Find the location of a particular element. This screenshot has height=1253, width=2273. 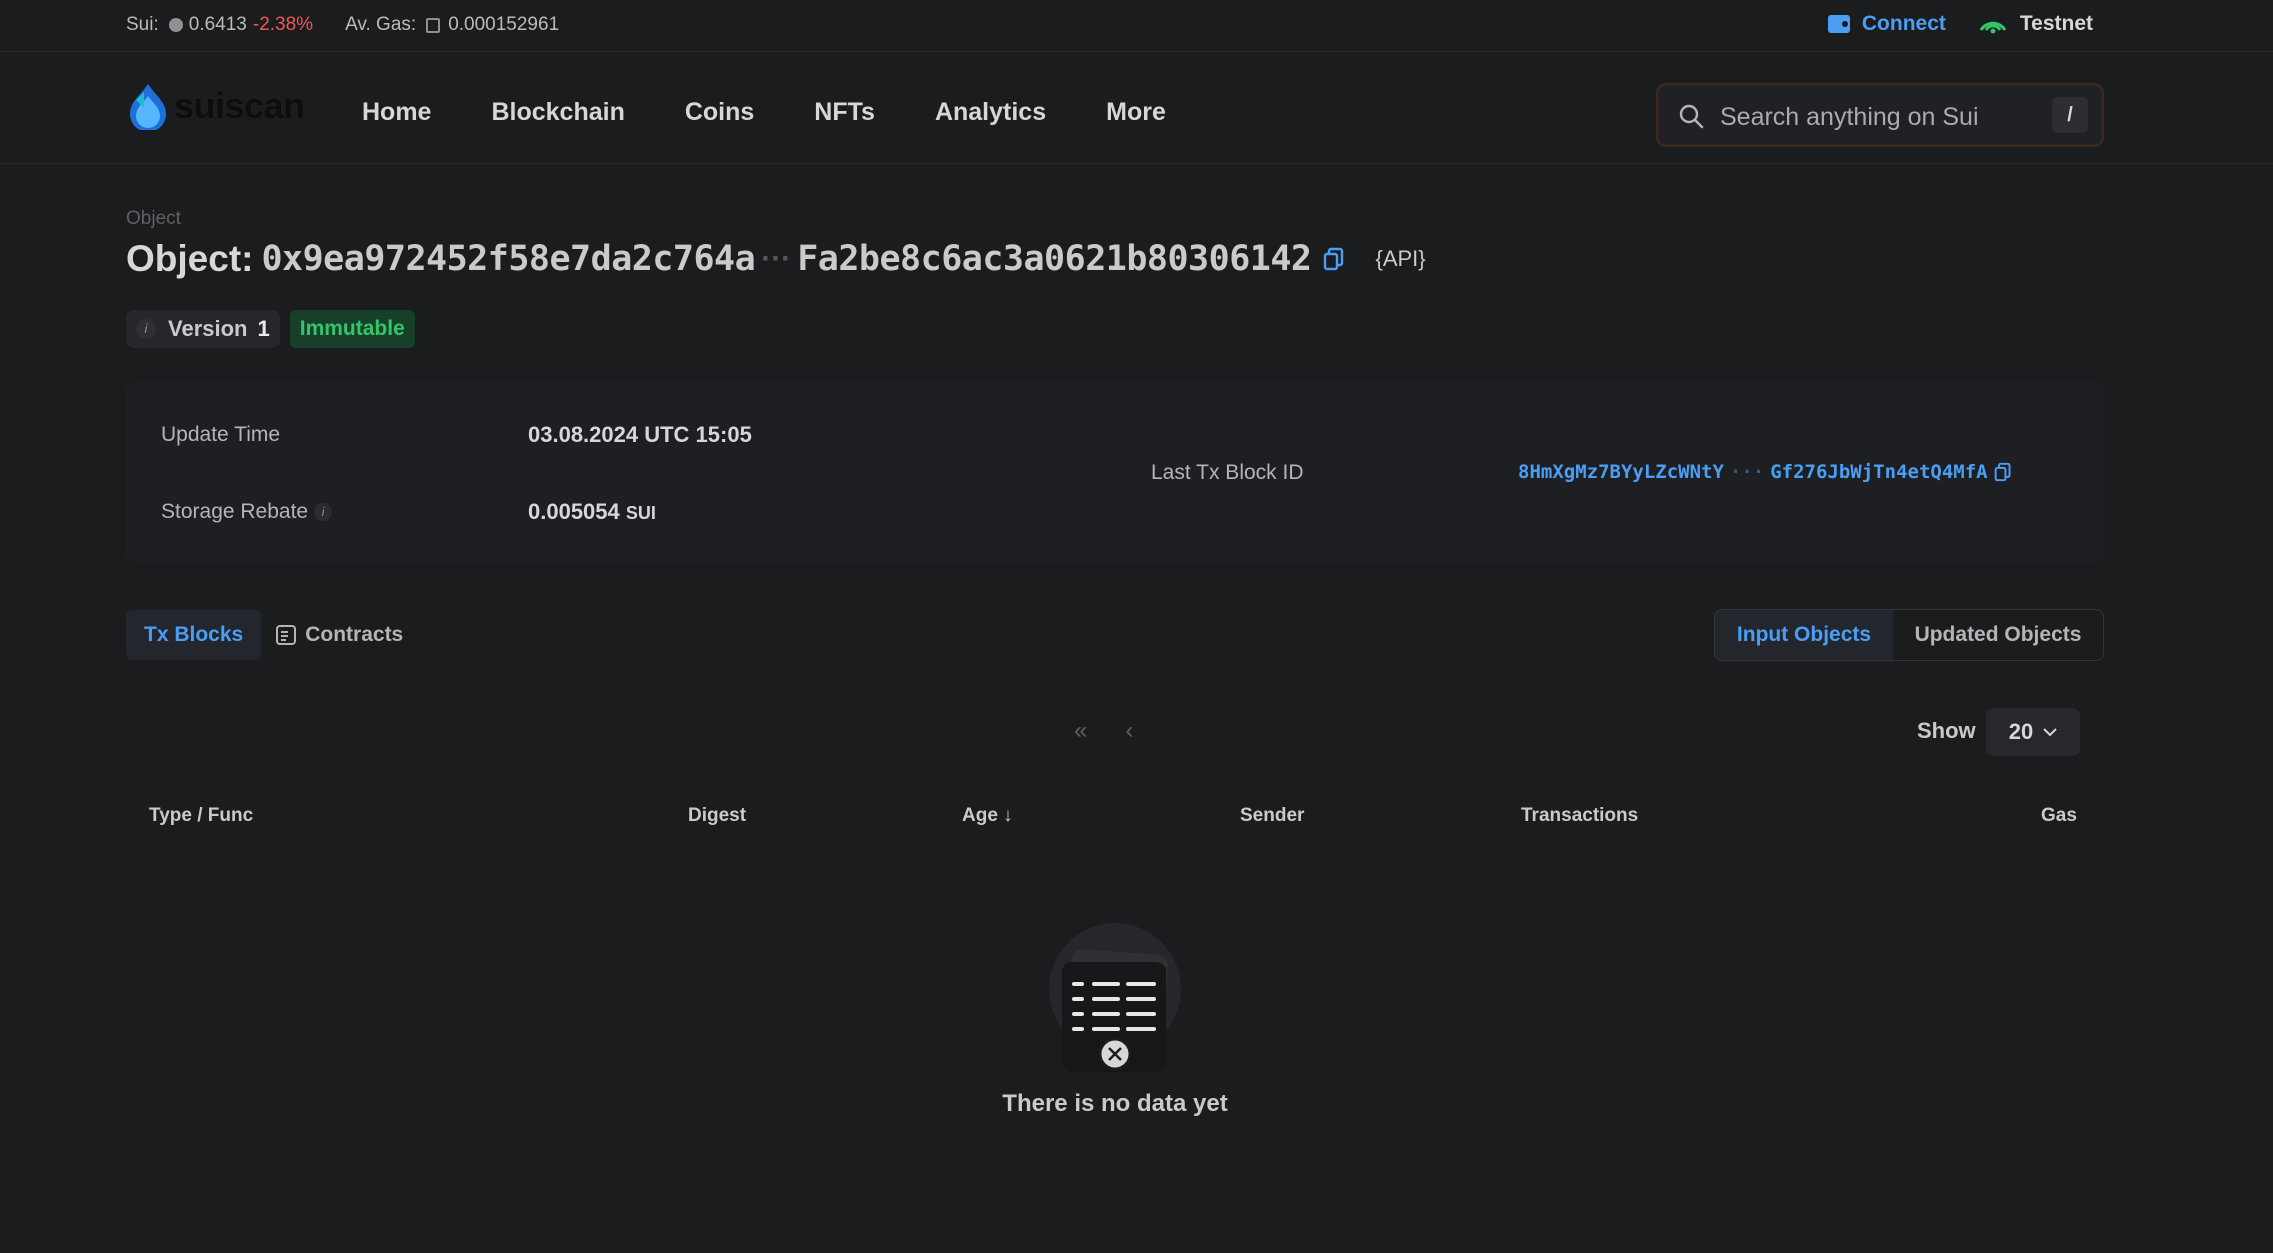

object-id-end: Fa2be8c6ac3a0621b80306142 is located at coordinates (1054, 259).